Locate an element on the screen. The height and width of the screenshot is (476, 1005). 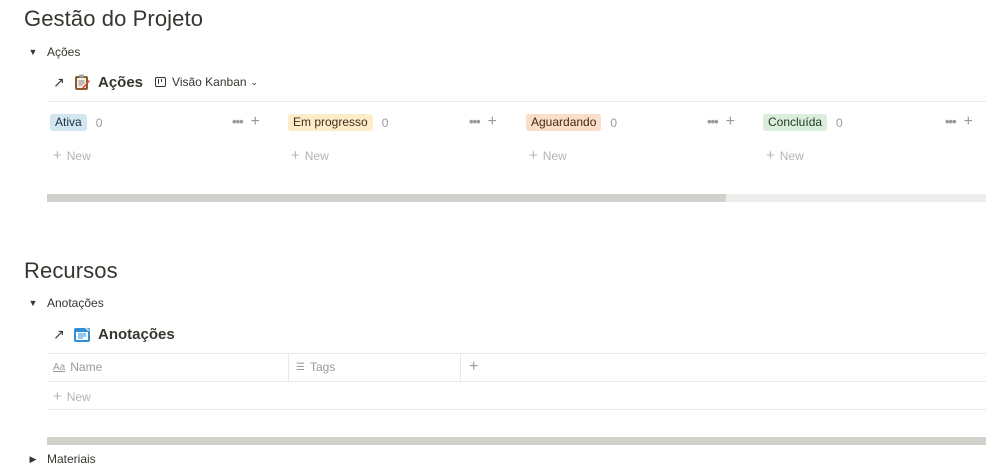
page-heading-resources: Recursos is located at coordinates (71, 270).